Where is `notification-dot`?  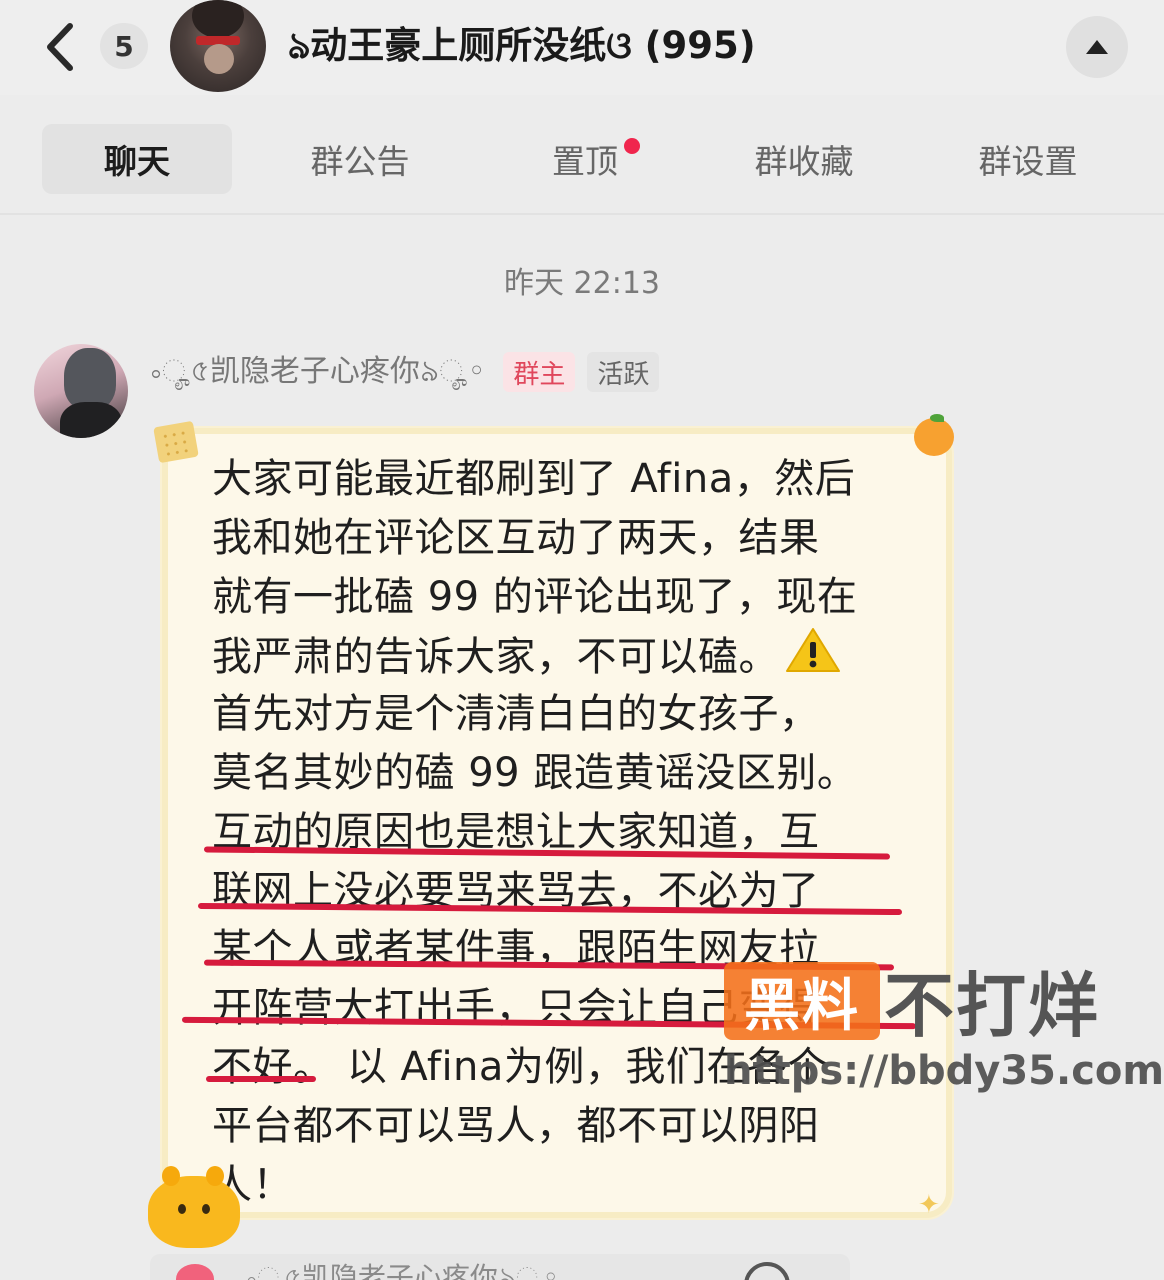 notification-dot is located at coordinates (632, 146).